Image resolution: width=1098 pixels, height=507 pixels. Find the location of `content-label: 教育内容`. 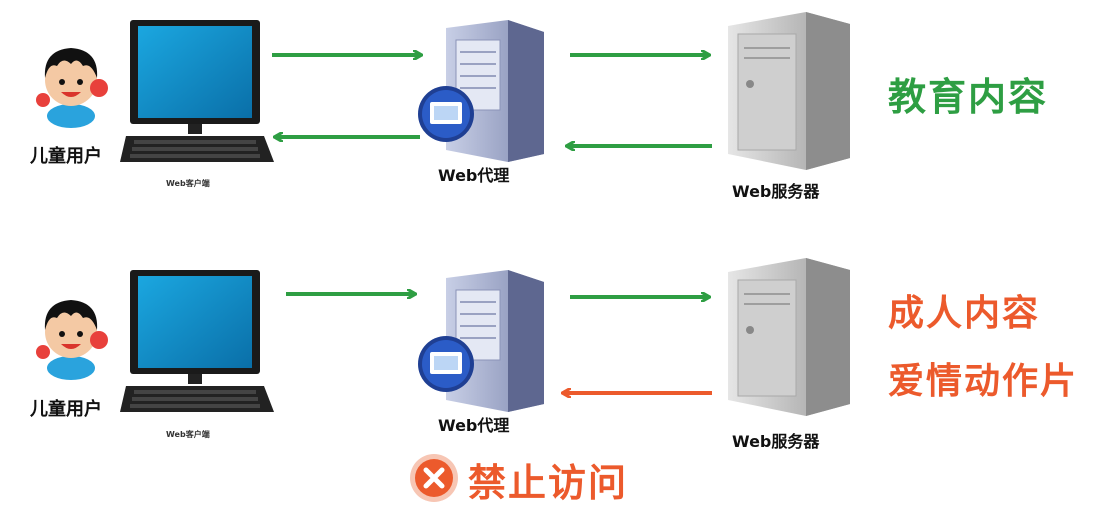

content-label: 教育内容 is located at coordinates (968, 97).